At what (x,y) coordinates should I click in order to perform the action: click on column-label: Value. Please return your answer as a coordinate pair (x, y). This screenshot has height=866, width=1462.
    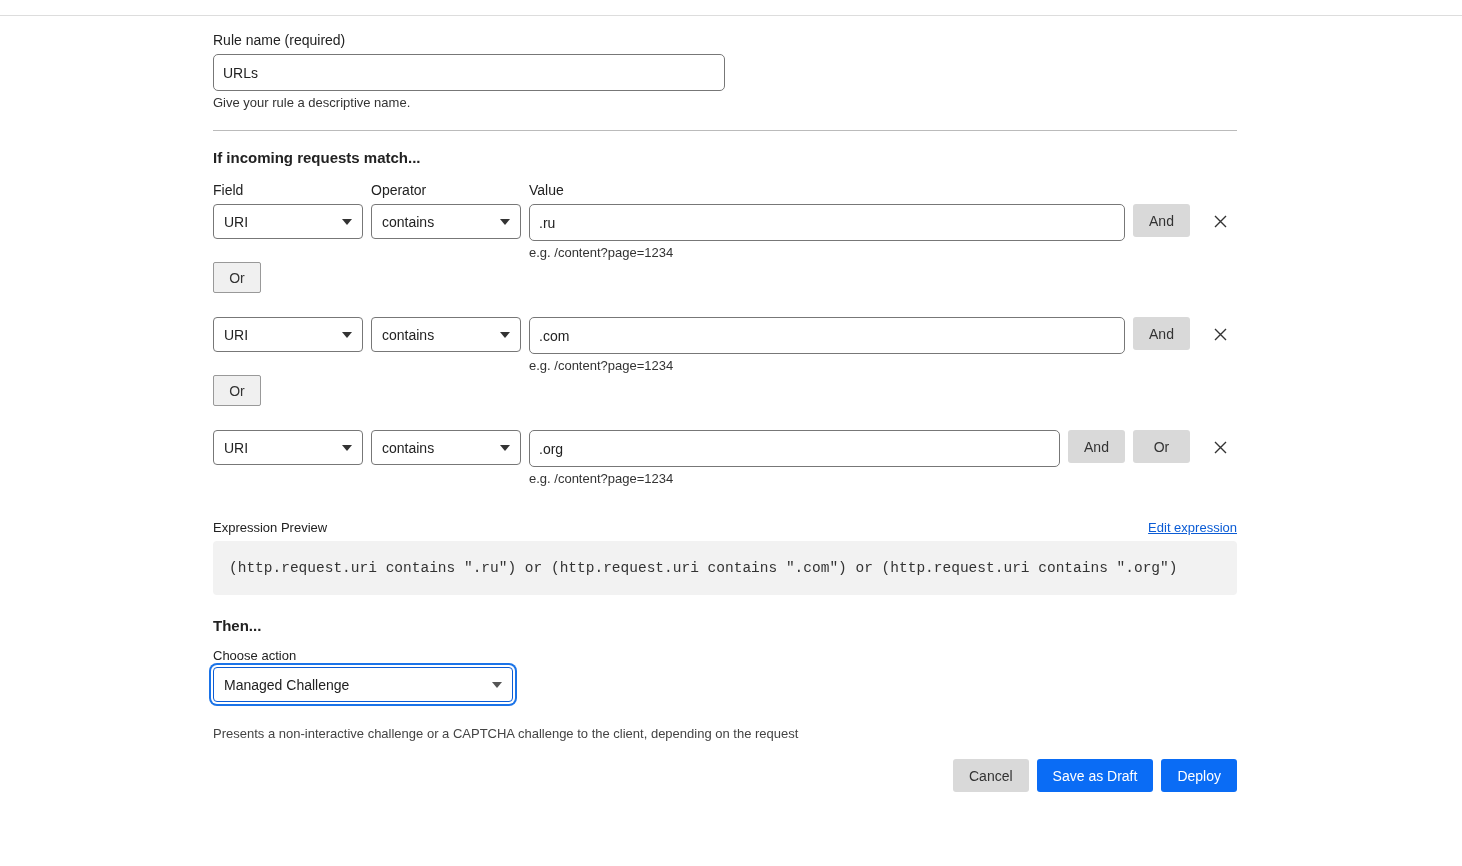
    Looking at the image, I should click on (546, 190).